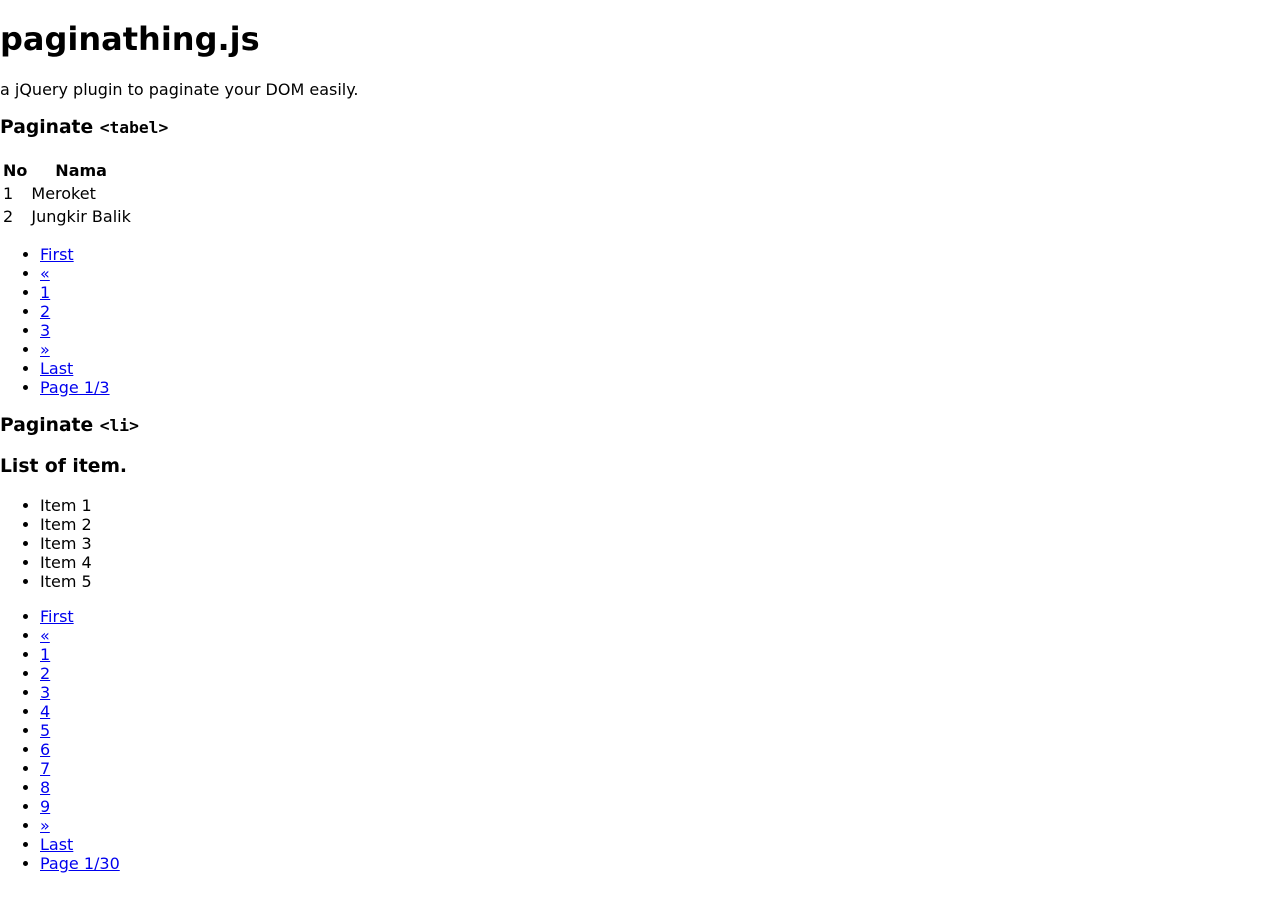 The height and width of the screenshot is (909, 1280). Describe the element at coordinates (8, 216) in the screenshot. I see `table-cell-no: 2` at that location.